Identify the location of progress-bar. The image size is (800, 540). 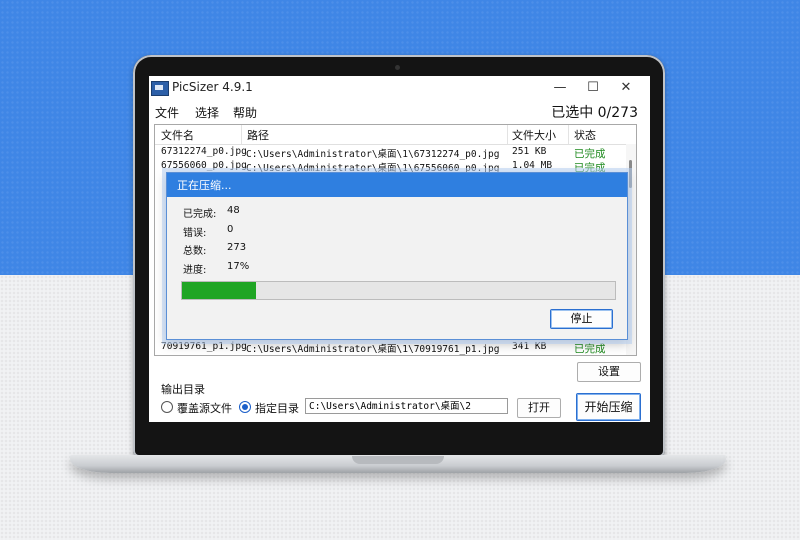
(398, 290).